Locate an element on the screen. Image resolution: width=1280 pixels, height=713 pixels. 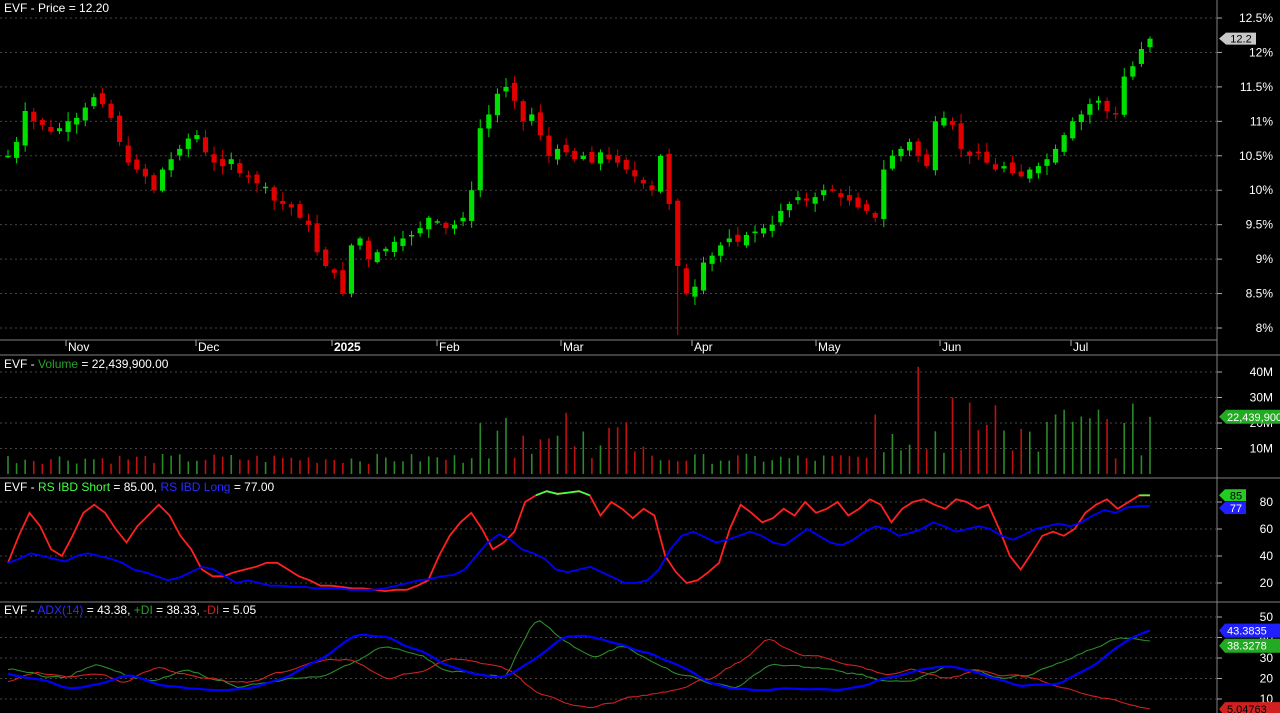
adx-tag-label: 43.3835 is located at coordinates (1247, 632).